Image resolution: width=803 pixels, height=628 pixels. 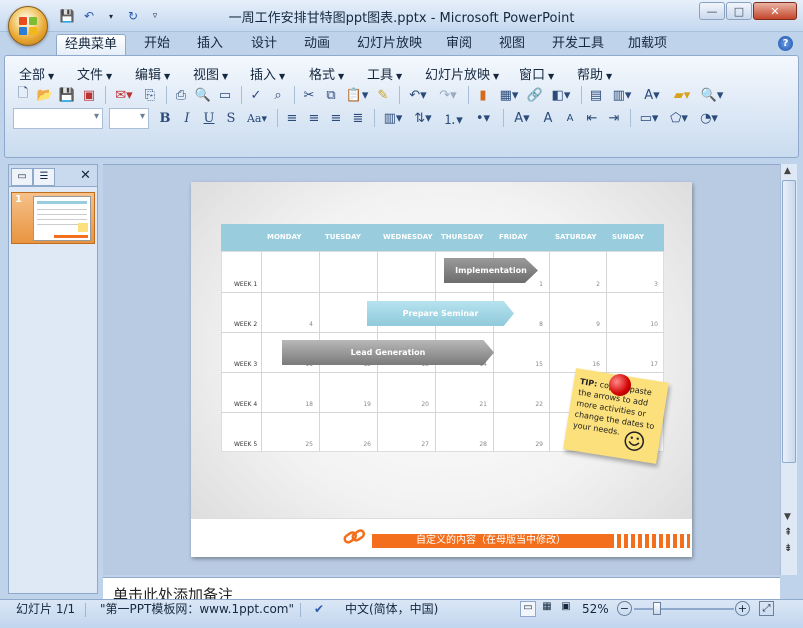 I want to click on tab-developer: 开发工具, so click(x=578, y=45).